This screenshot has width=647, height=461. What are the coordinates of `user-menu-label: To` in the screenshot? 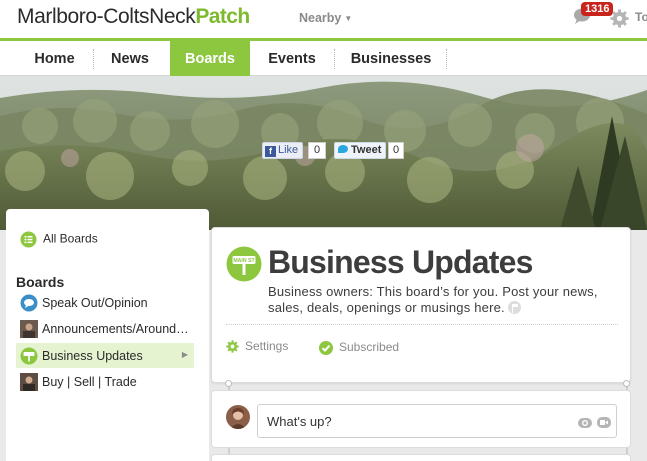 It's located at (641, 17).